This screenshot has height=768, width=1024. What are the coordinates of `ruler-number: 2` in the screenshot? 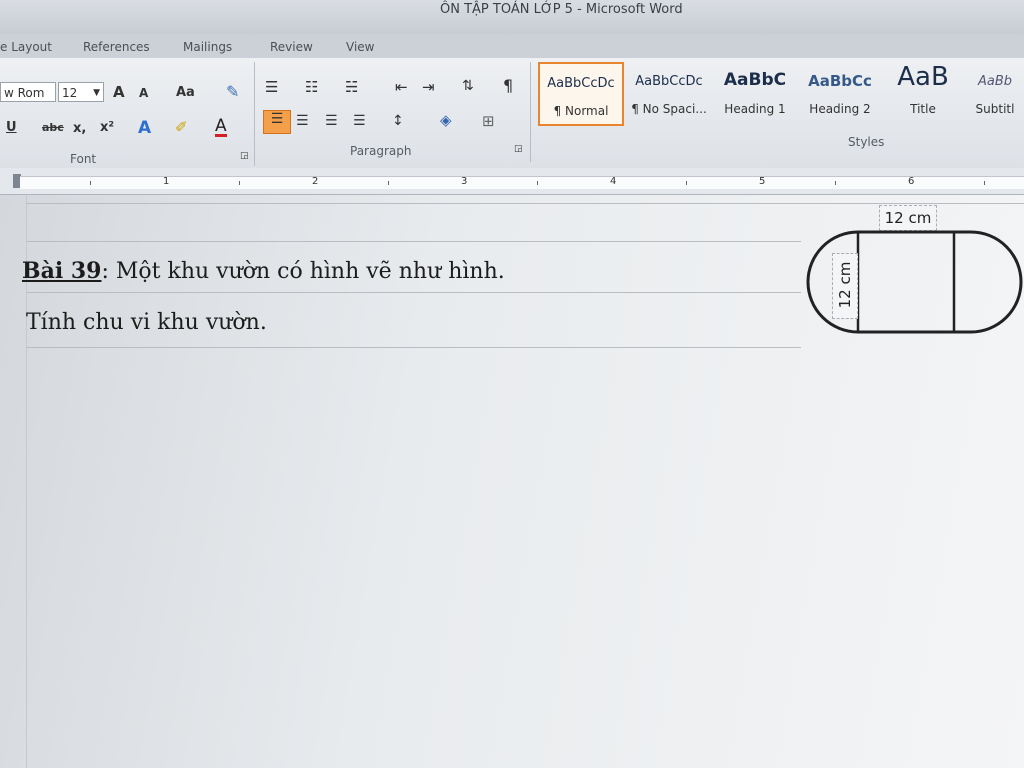 It's located at (315, 181).